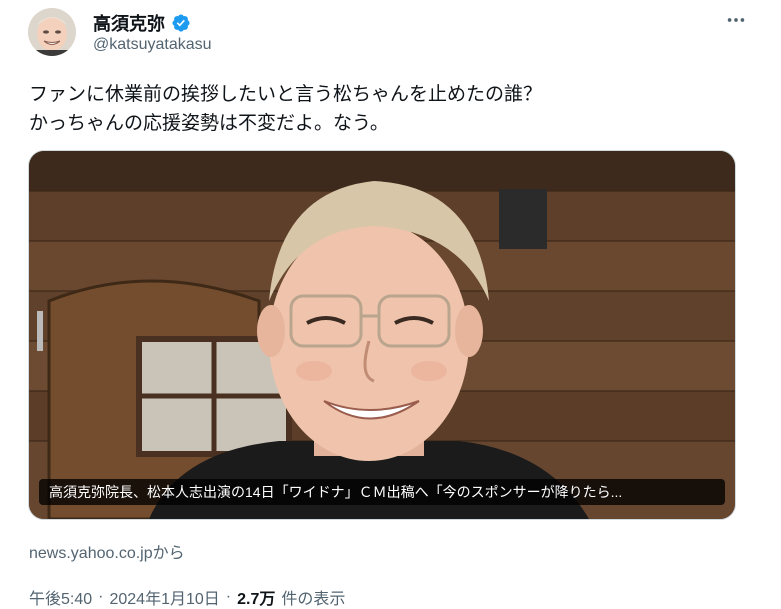 The image size is (781, 609). What do you see at coordinates (164, 597) in the screenshot?
I see `tweet-date: 2024年1月10日` at bounding box center [164, 597].